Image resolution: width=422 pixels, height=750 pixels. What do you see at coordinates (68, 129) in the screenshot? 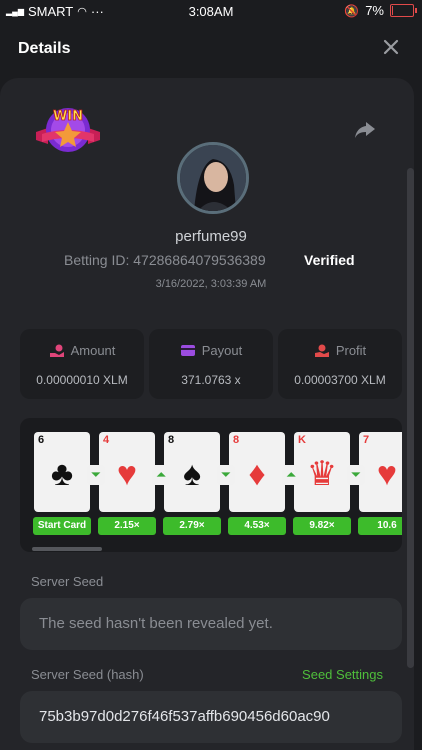
I see `win-badge-icon: WIN` at bounding box center [68, 129].